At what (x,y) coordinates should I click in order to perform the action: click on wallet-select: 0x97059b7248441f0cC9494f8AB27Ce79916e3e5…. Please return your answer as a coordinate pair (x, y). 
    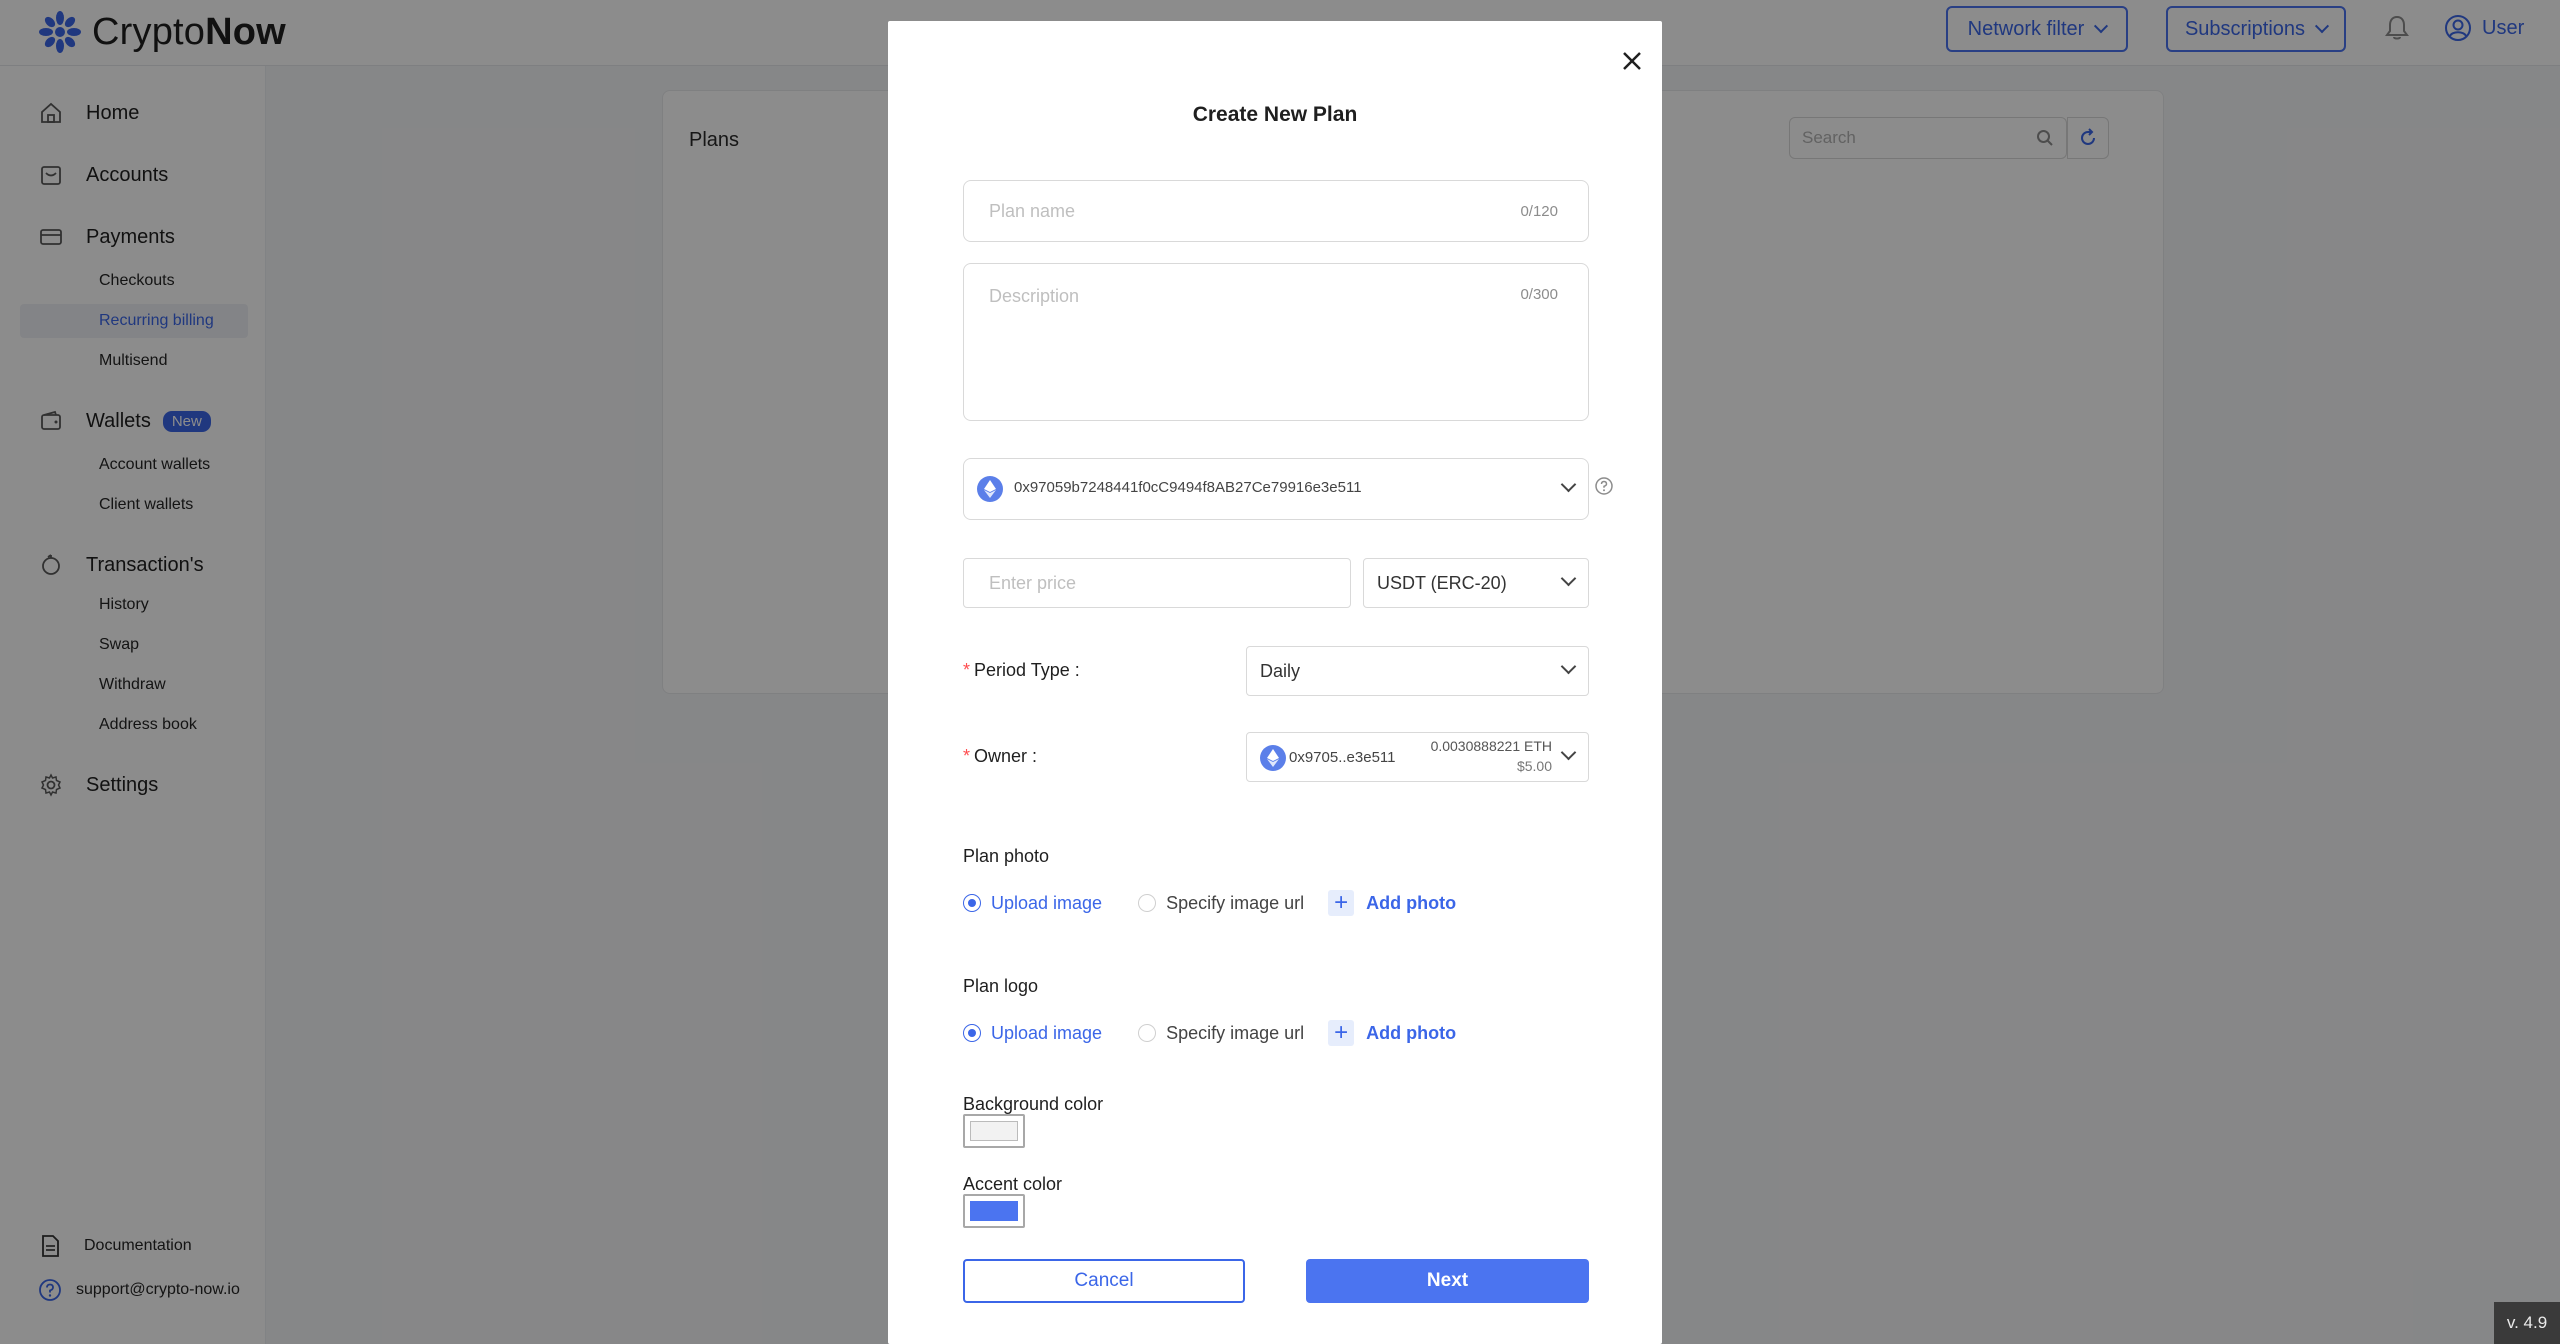
    Looking at the image, I should click on (1276, 489).